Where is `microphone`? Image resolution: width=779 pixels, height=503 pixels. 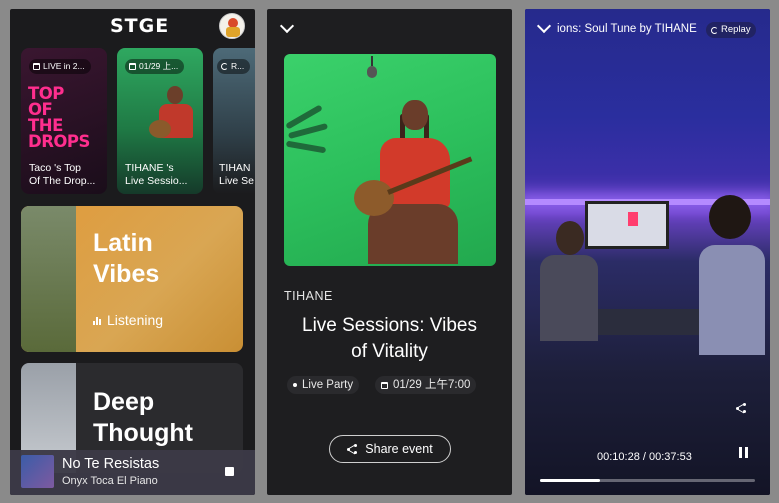 microphone is located at coordinates (372, 67).